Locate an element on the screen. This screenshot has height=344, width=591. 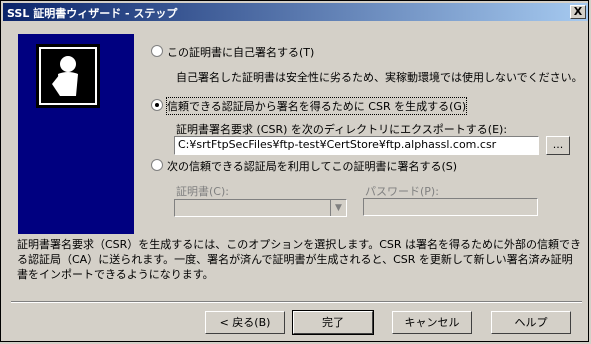
self-sign-radio is located at coordinates (157, 51).